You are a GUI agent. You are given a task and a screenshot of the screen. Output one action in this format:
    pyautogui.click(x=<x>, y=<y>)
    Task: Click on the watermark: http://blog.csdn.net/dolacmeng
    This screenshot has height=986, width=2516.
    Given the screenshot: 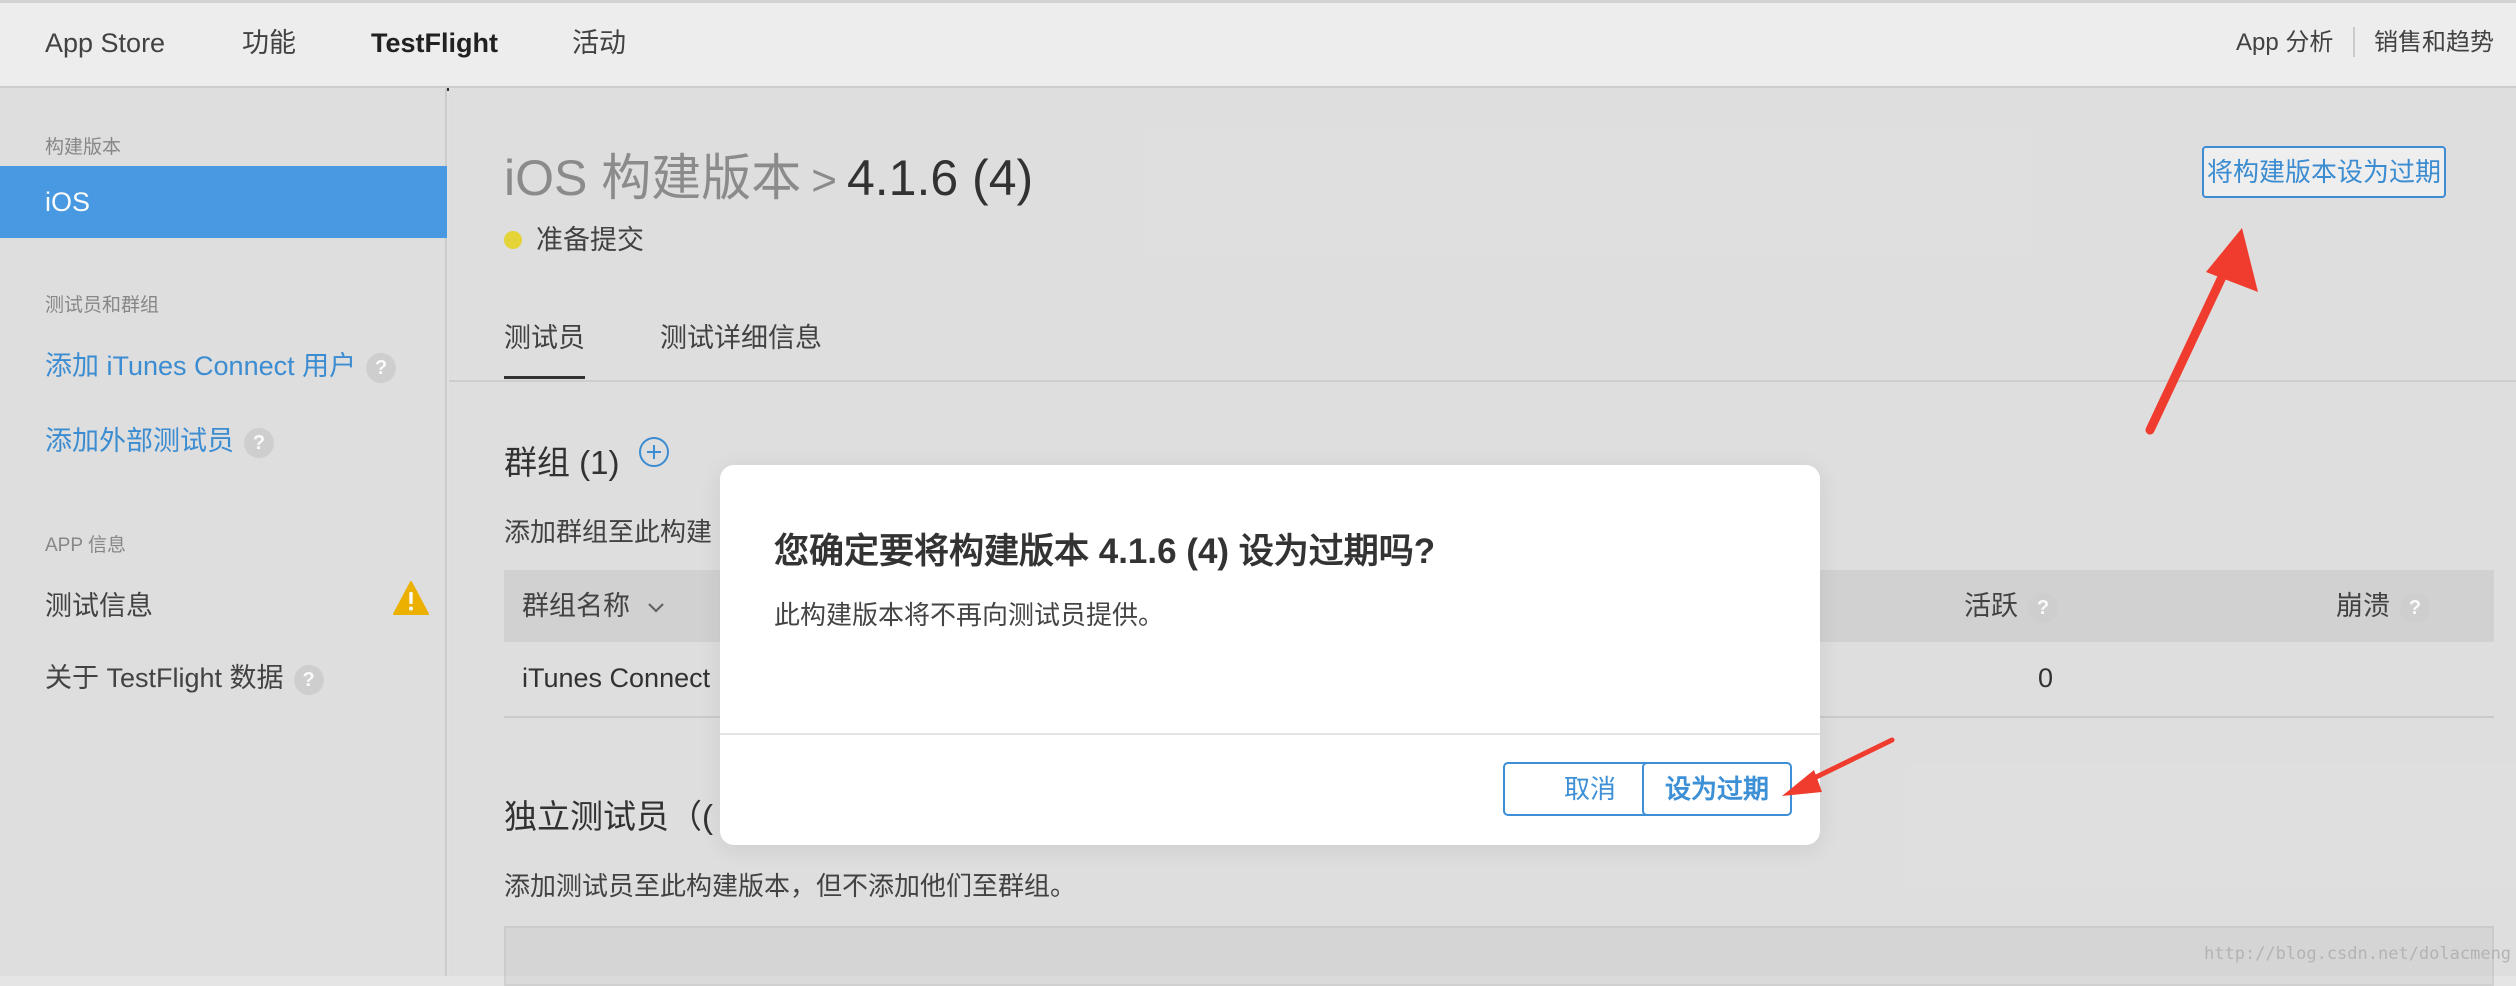 What is the action you would take?
    pyautogui.click(x=2358, y=954)
    